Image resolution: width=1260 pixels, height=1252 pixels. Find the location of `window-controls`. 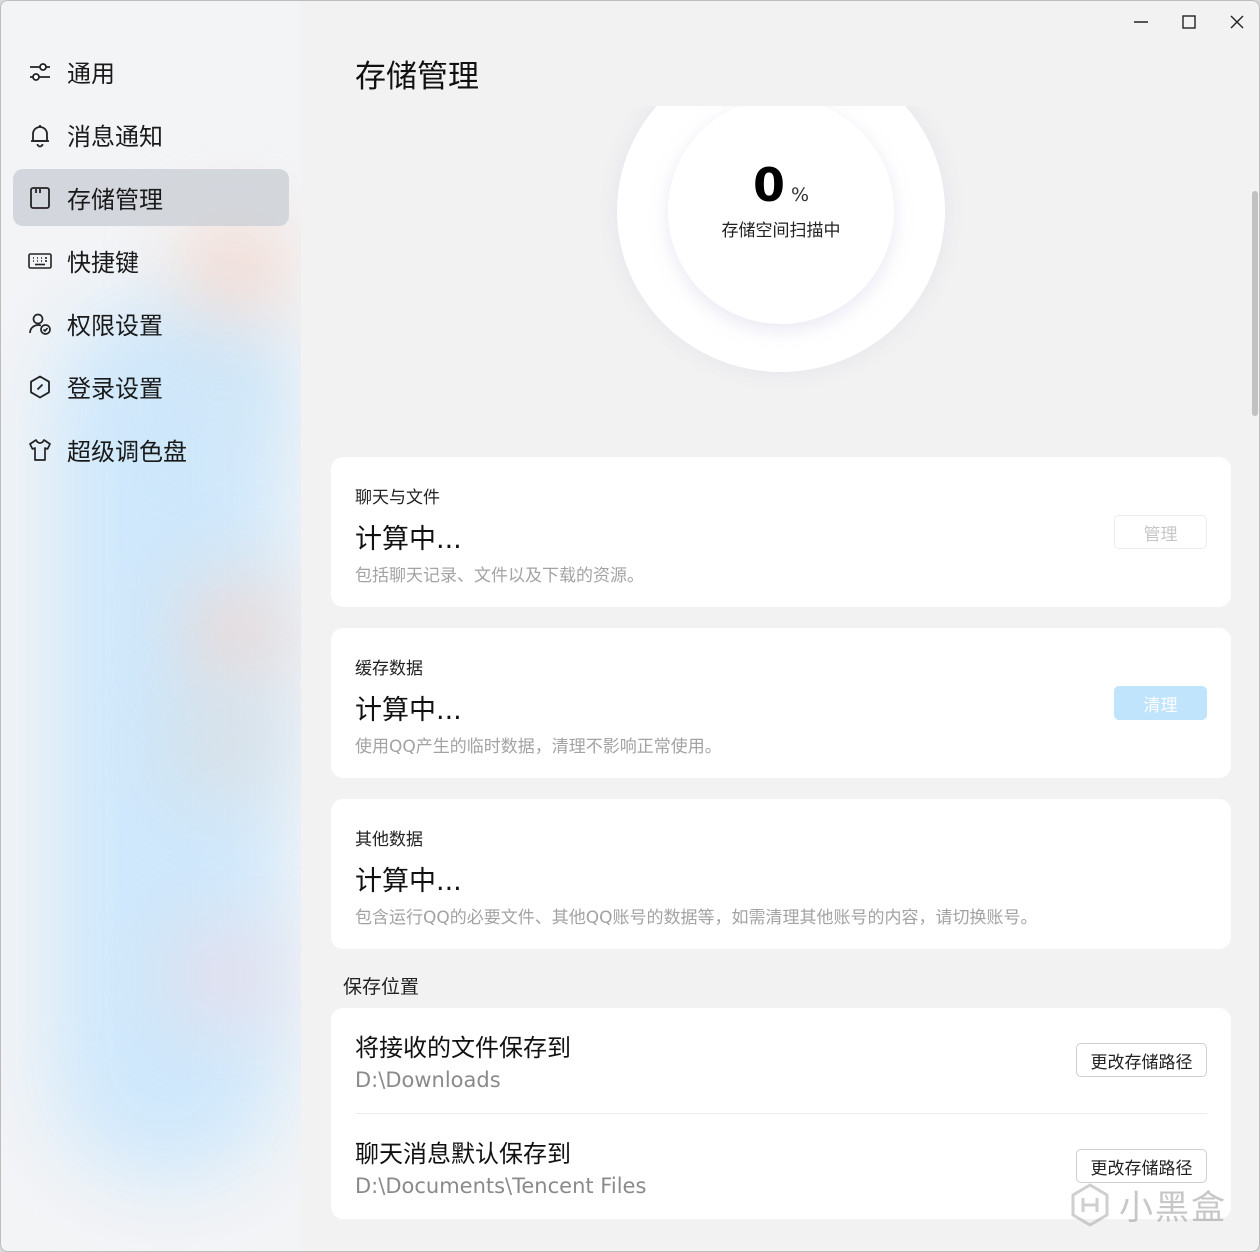

window-controls is located at coordinates (1188, 22).